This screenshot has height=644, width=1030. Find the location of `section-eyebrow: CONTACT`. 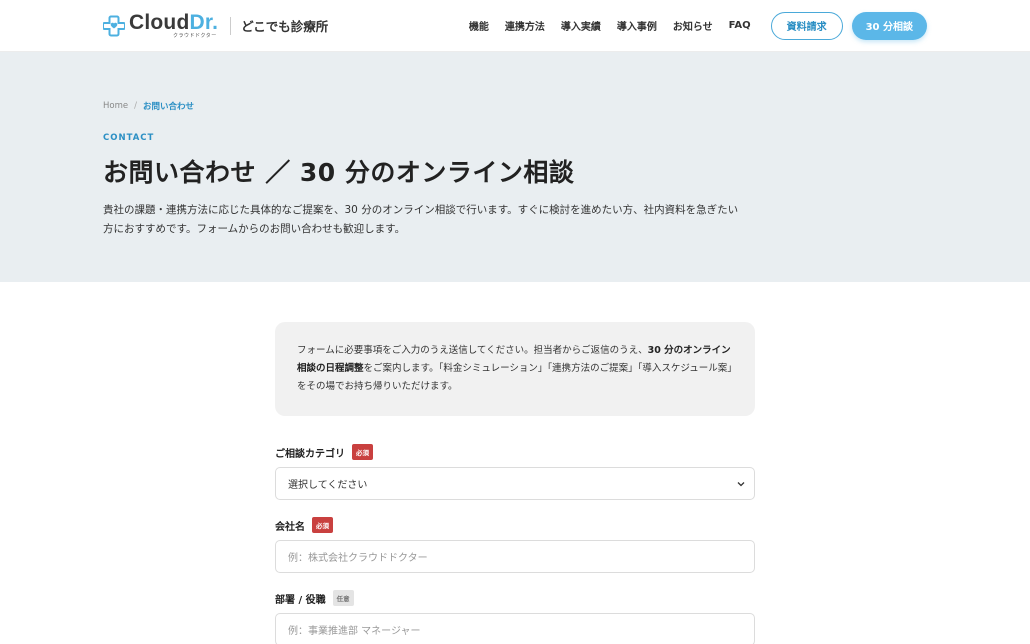

section-eyebrow: CONTACT is located at coordinates (129, 138).